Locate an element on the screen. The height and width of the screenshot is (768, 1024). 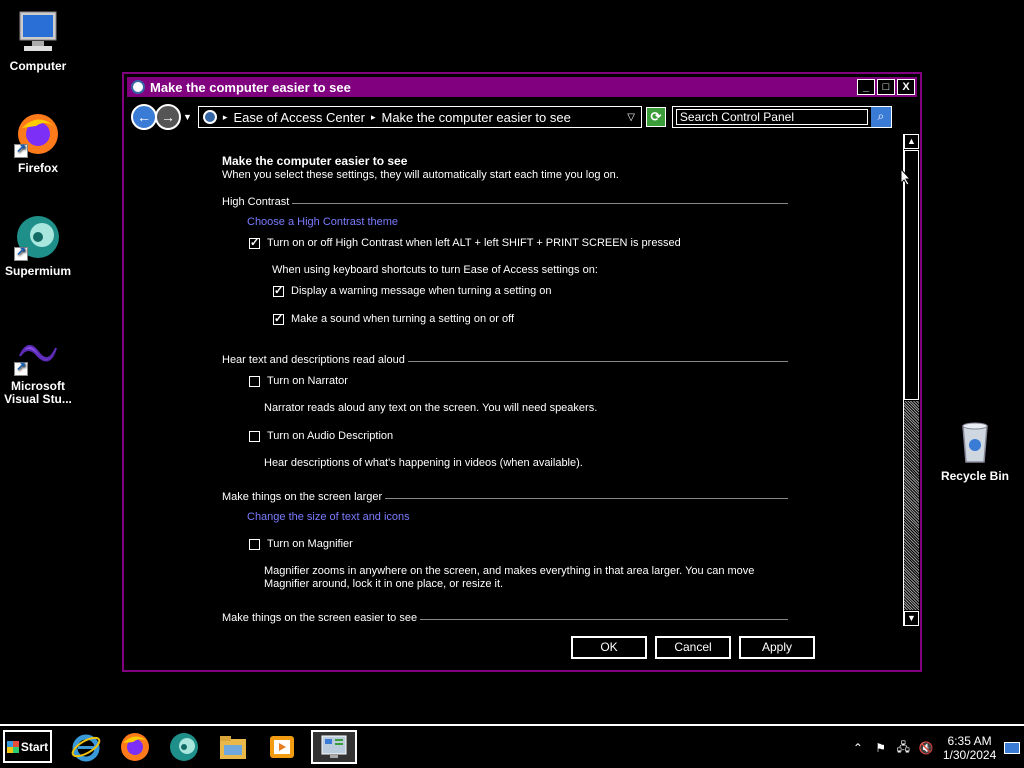
computer-icon is located at coordinates (38, 32).